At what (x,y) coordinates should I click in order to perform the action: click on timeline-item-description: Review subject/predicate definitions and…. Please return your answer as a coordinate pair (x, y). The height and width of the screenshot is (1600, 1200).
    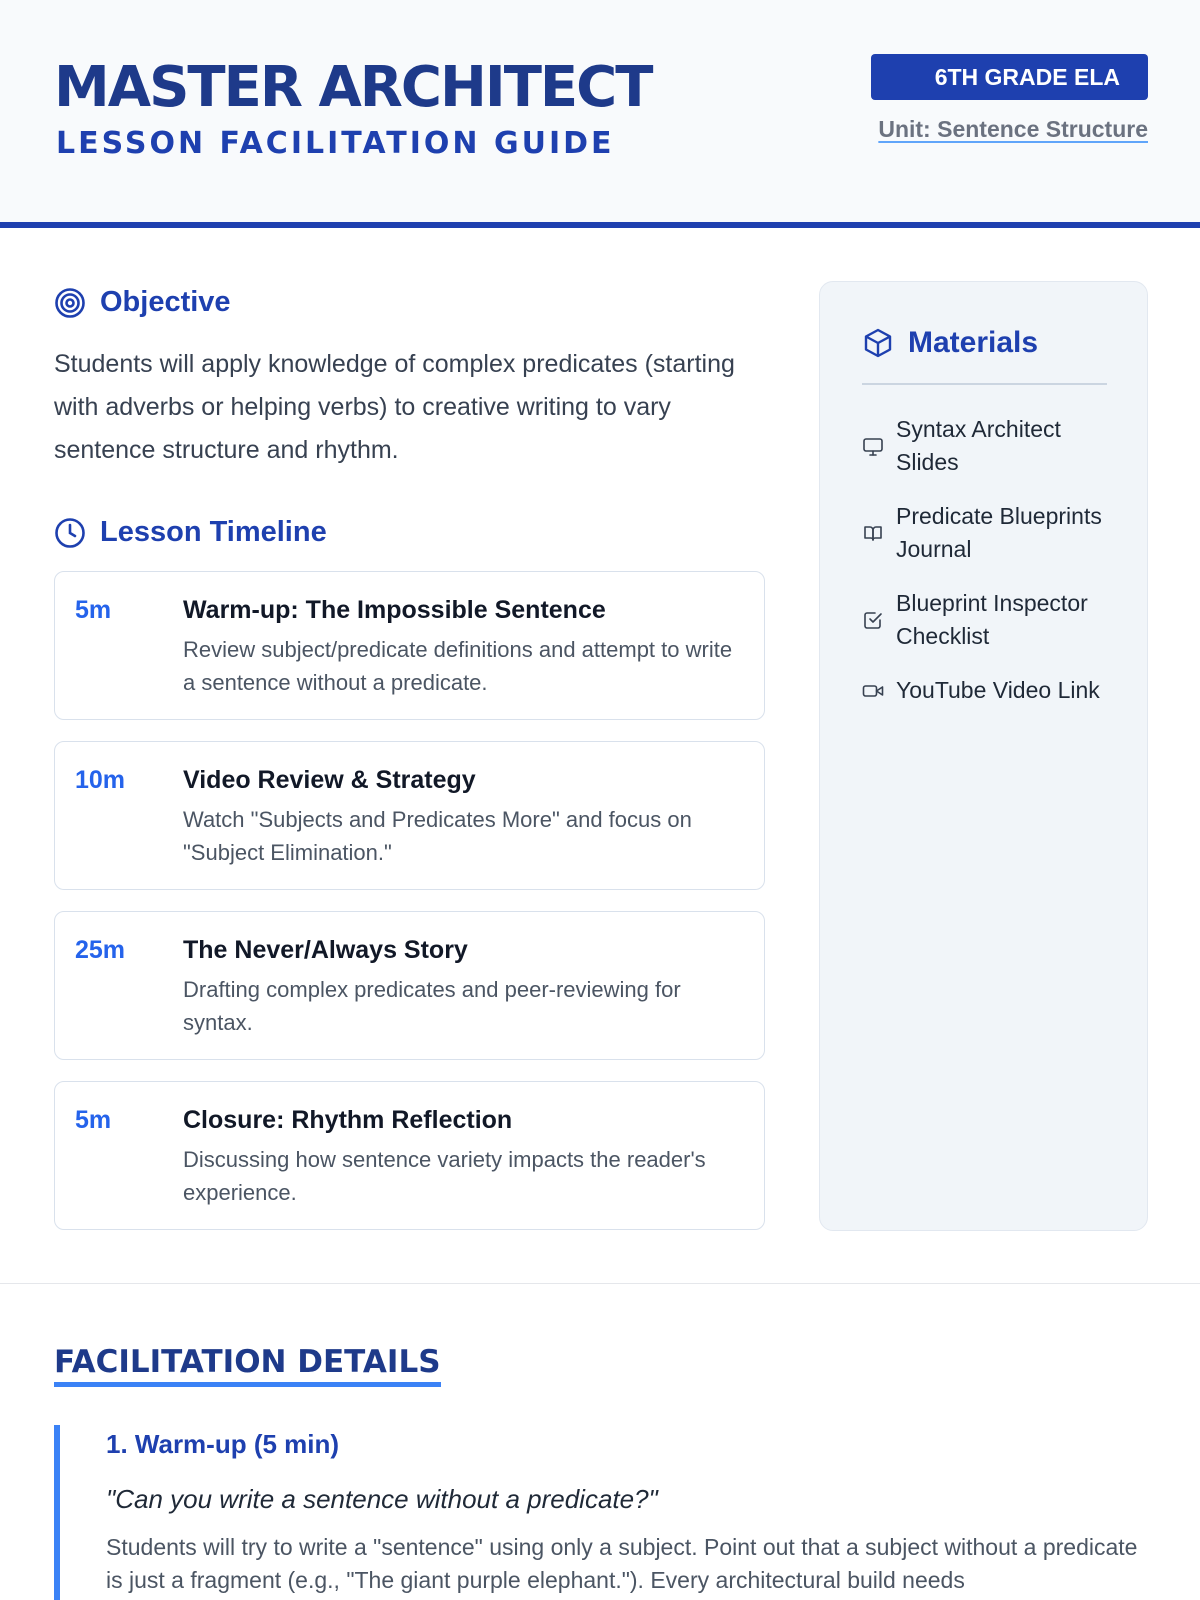
    Looking at the image, I should click on (458, 666).